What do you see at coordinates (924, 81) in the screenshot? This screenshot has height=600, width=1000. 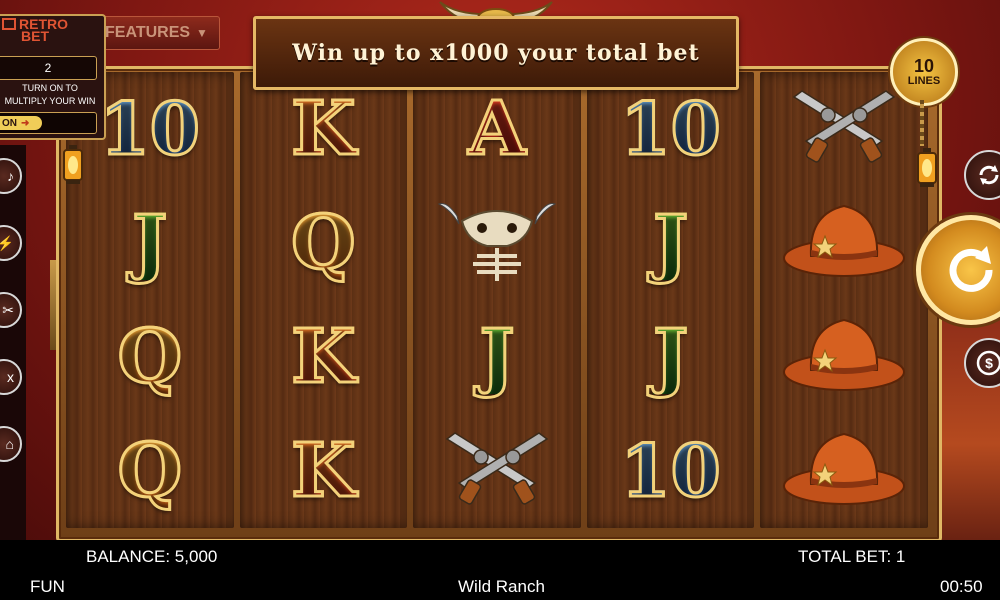 I see `lines-label: LINES` at bounding box center [924, 81].